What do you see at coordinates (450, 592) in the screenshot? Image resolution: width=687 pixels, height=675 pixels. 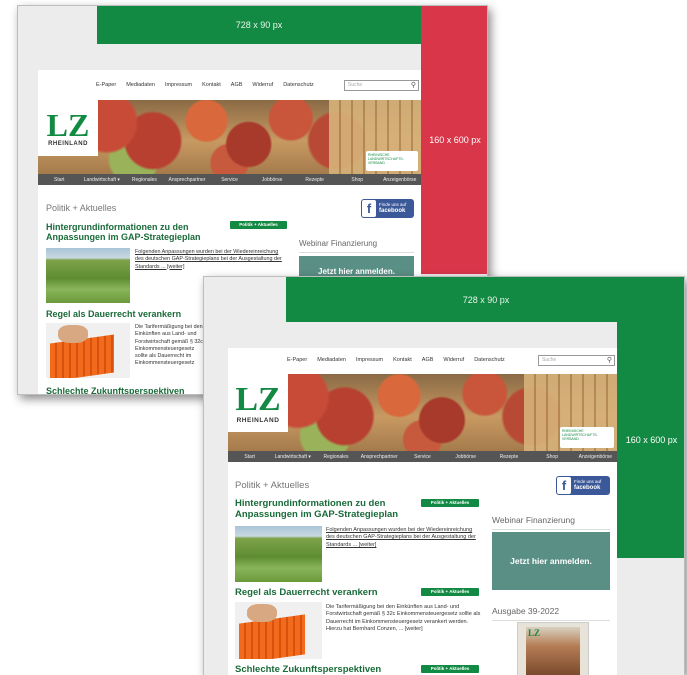 I see `article-2-tag: Politik + Aktuelles` at bounding box center [450, 592].